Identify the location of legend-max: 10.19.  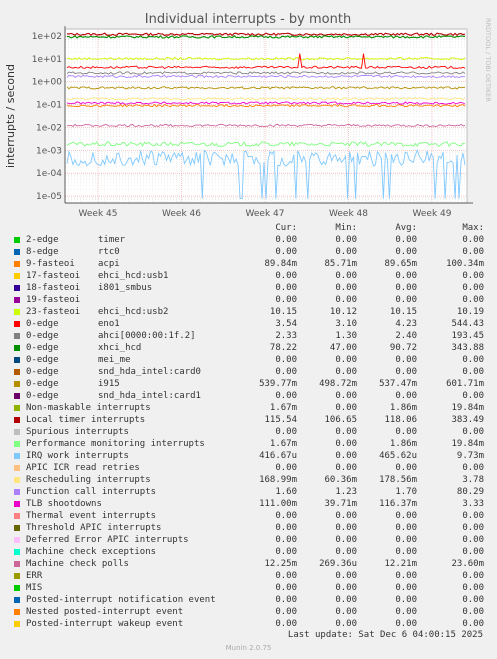
(470, 312).